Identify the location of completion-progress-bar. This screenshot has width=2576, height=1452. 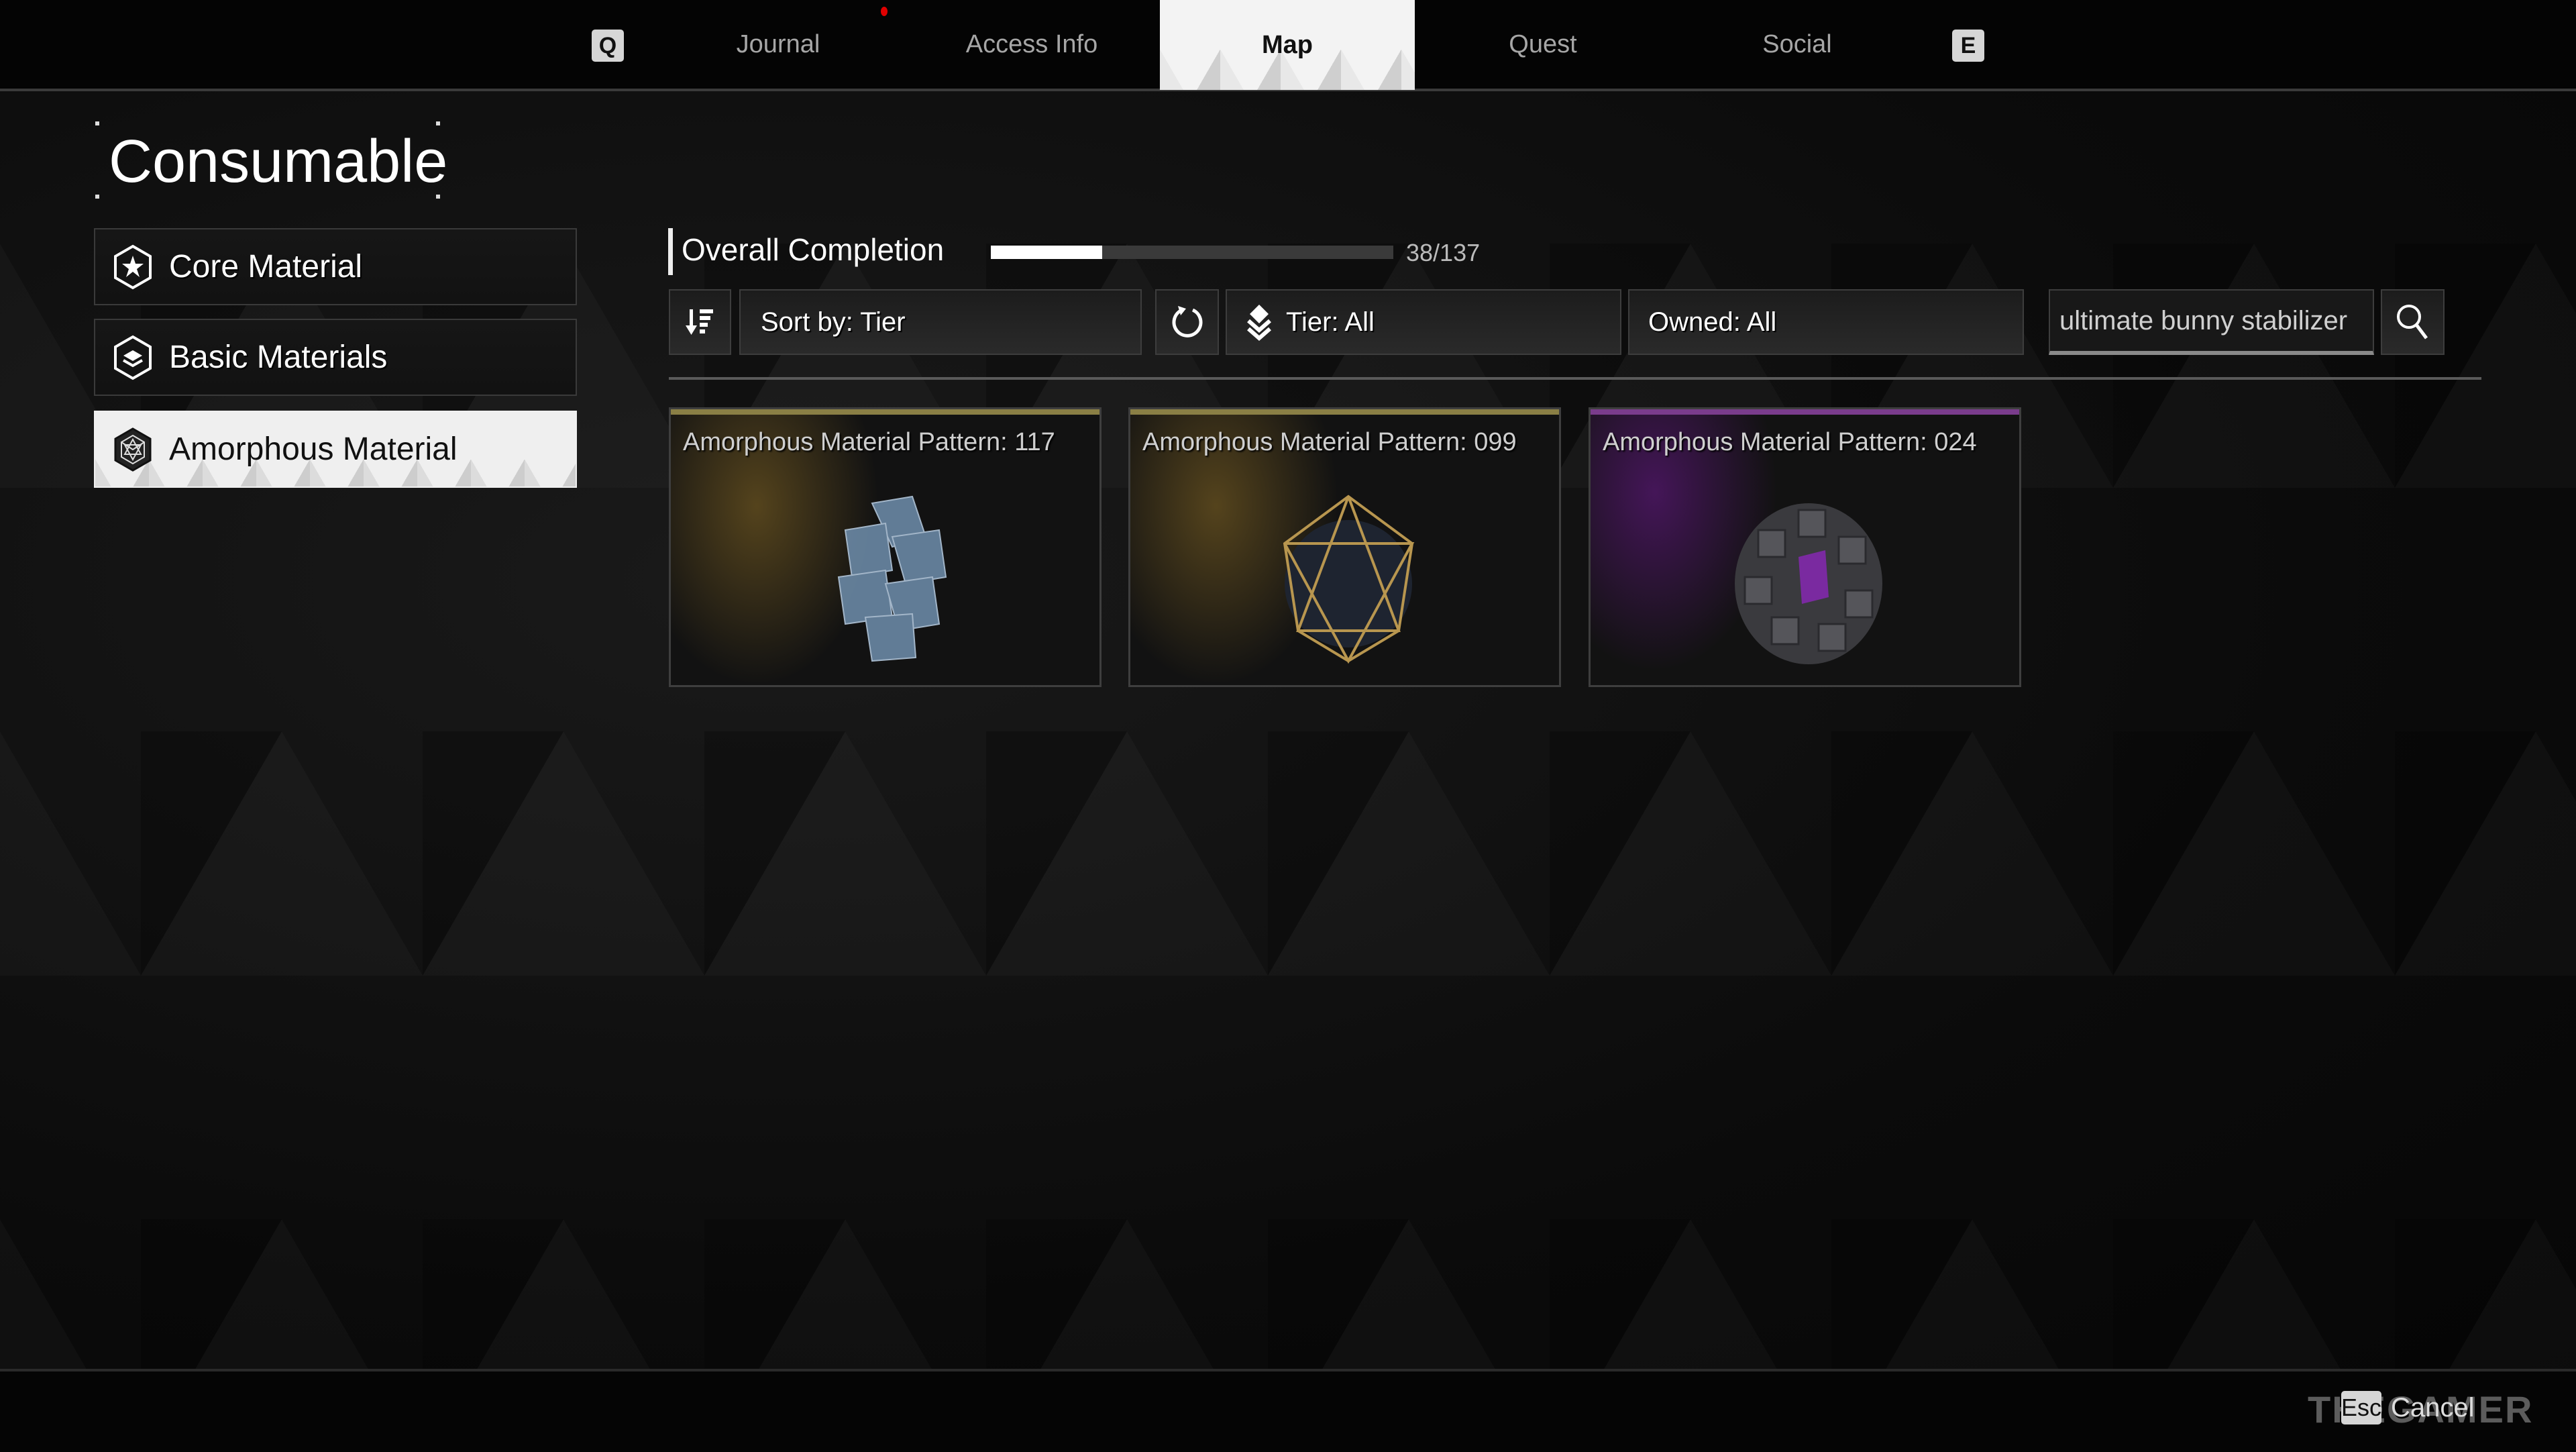
(1192, 253).